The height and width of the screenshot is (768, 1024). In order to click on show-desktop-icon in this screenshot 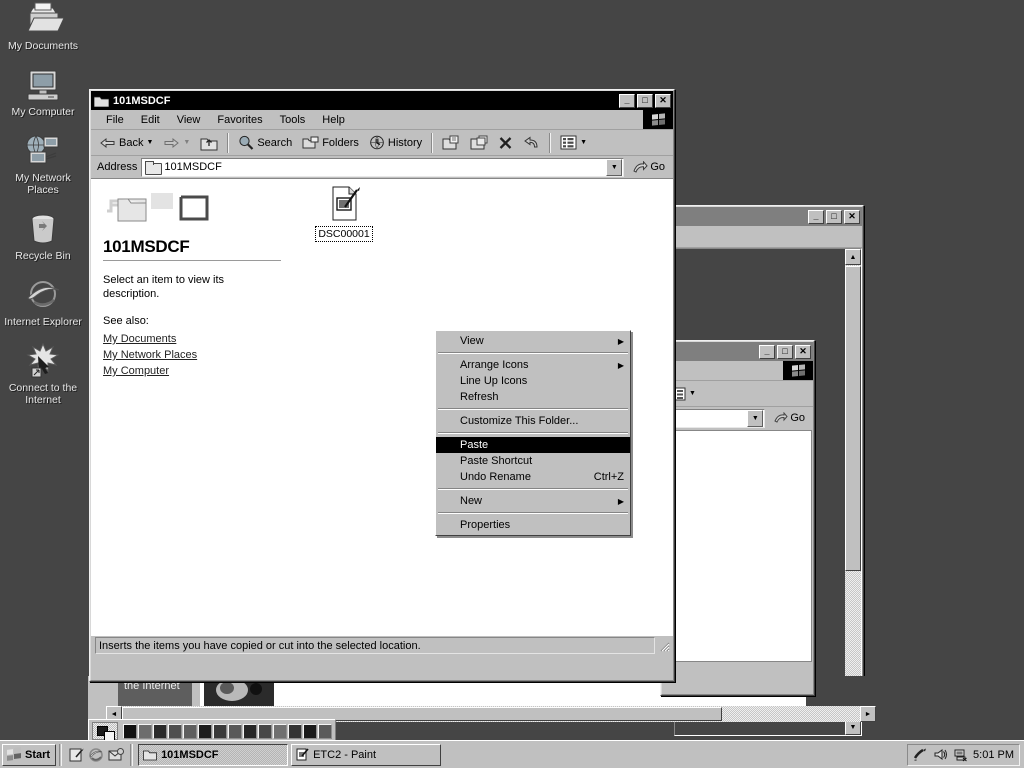, I will do `click(76, 755)`.